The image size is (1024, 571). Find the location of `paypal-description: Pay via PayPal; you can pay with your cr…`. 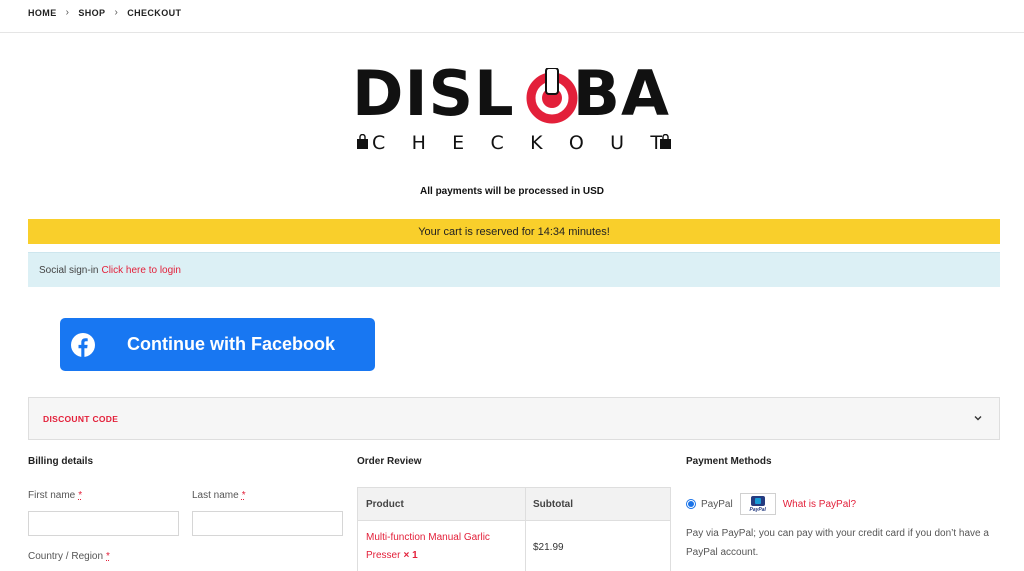

paypal-description: Pay via PayPal; you can pay with your cr… is located at coordinates (837, 543).